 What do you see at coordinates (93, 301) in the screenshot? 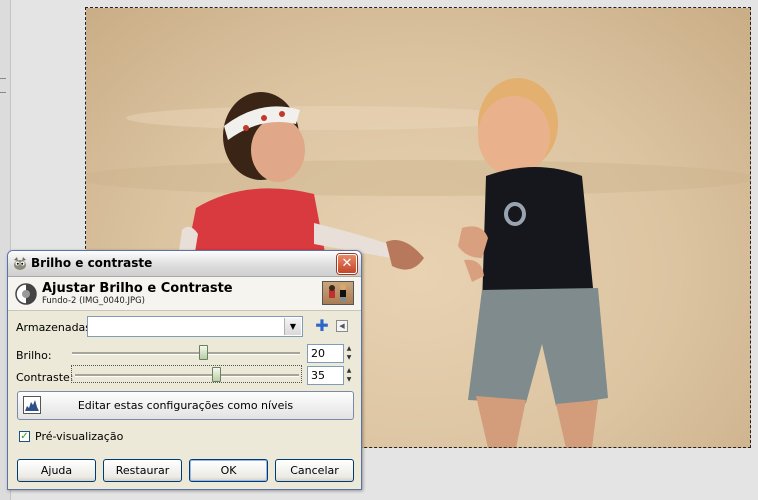
I see `header-subtitle: Fundo-2 (IMG_0040.JPG)` at bounding box center [93, 301].